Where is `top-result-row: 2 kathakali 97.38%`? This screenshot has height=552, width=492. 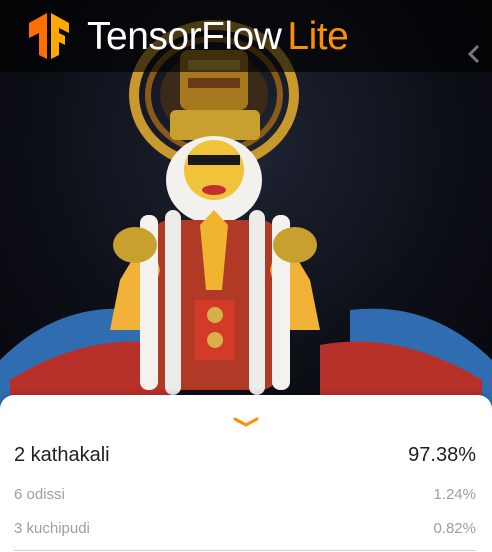 top-result-row: 2 kathakali 97.38% is located at coordinates (245, 455).